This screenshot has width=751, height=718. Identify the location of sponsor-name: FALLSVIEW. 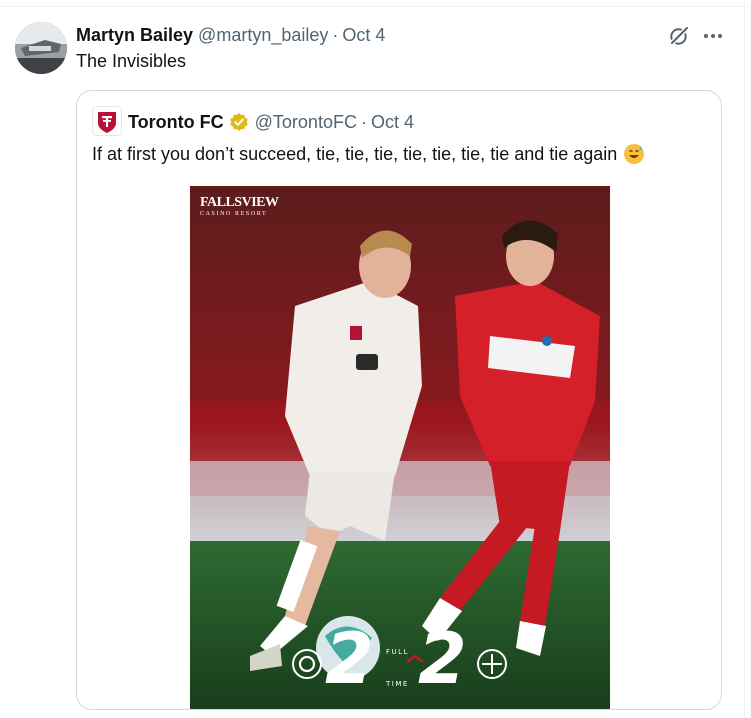
(239, 202).